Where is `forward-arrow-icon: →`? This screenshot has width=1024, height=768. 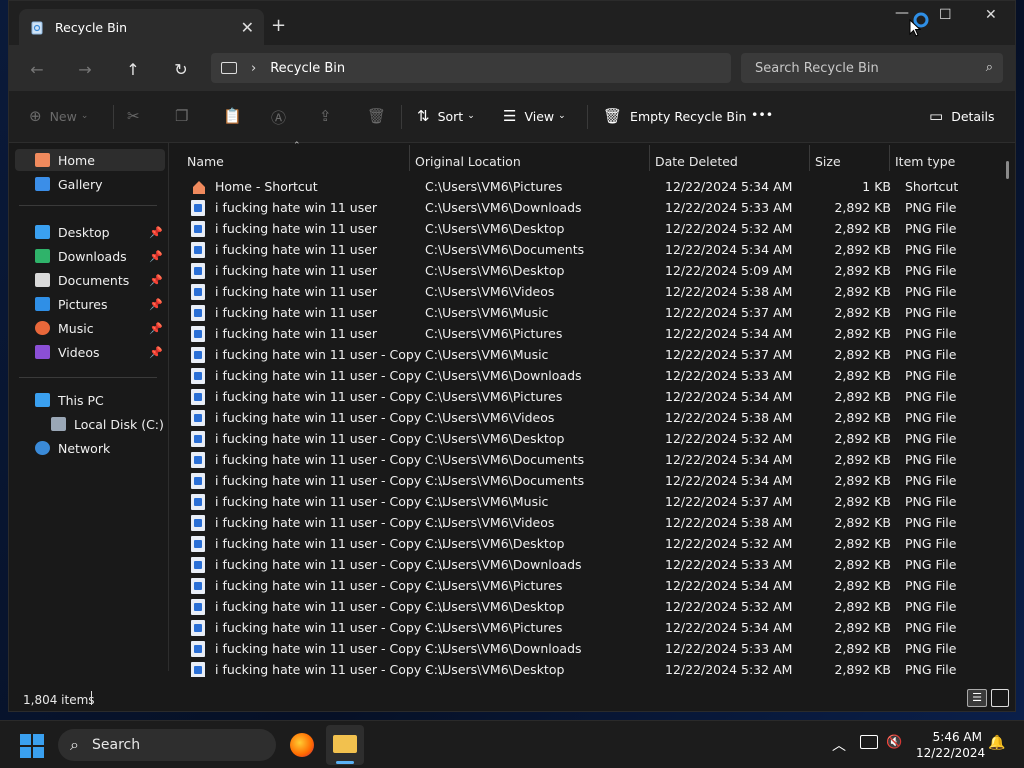 forward-arrow-icon: → is located at coordinates (85, 69).